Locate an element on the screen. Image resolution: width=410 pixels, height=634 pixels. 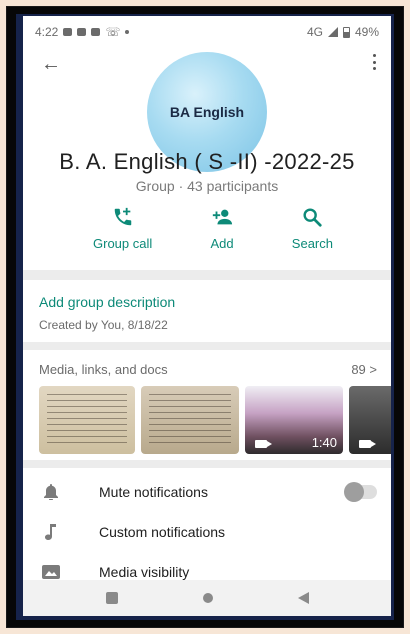
avatar-text: BA English is located at coordinates (207, 112).